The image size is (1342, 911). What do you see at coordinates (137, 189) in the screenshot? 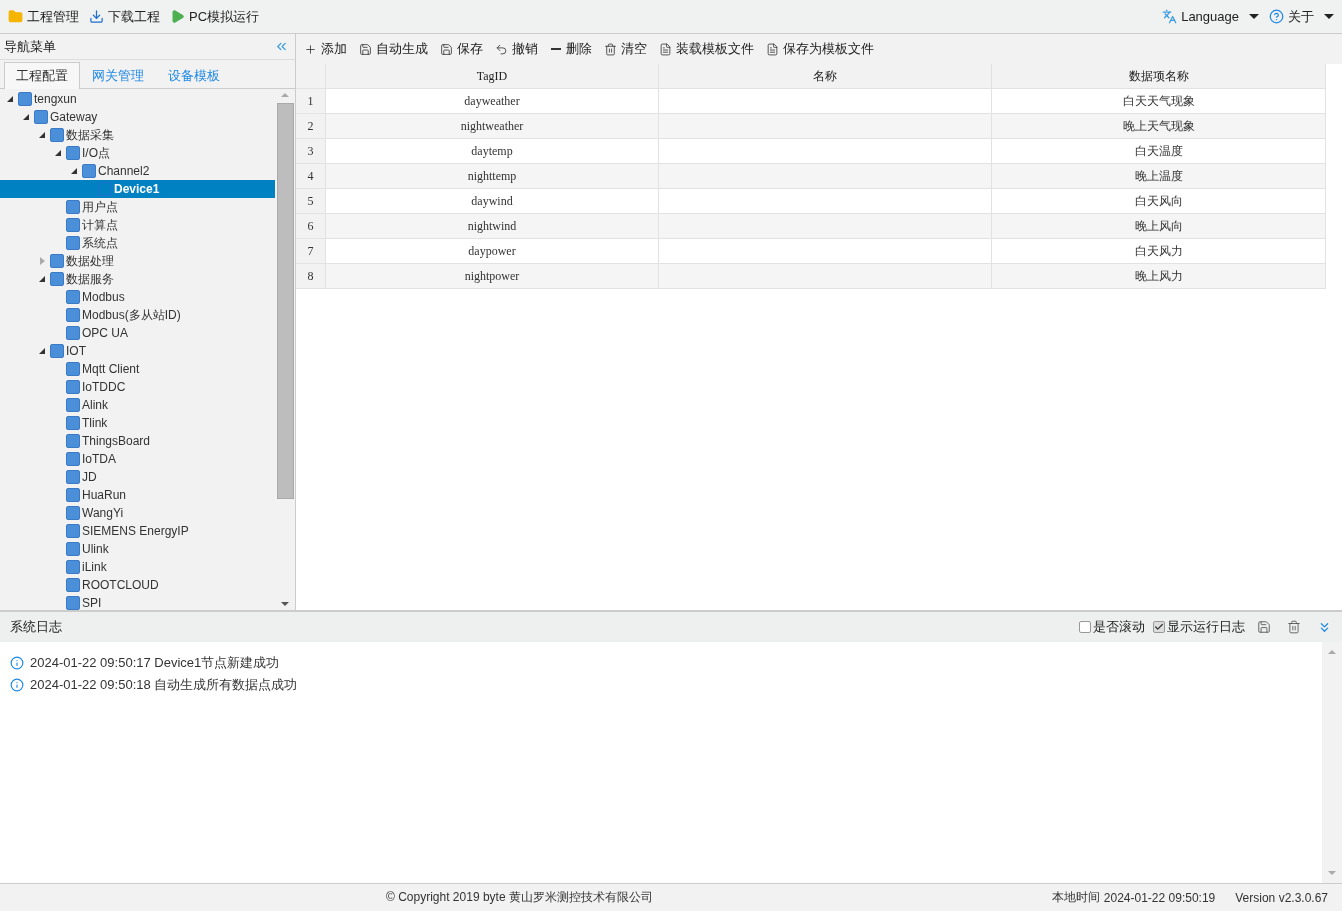
I see `tree-item-selected: Device1` at bounding box center [137, 189].